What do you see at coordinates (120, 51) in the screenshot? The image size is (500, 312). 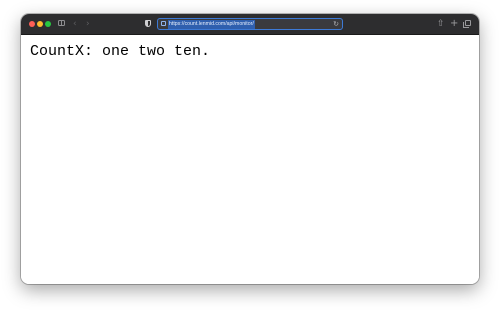 I see `page-text: CountX: one two ten.` at bounding box center [120, 51].